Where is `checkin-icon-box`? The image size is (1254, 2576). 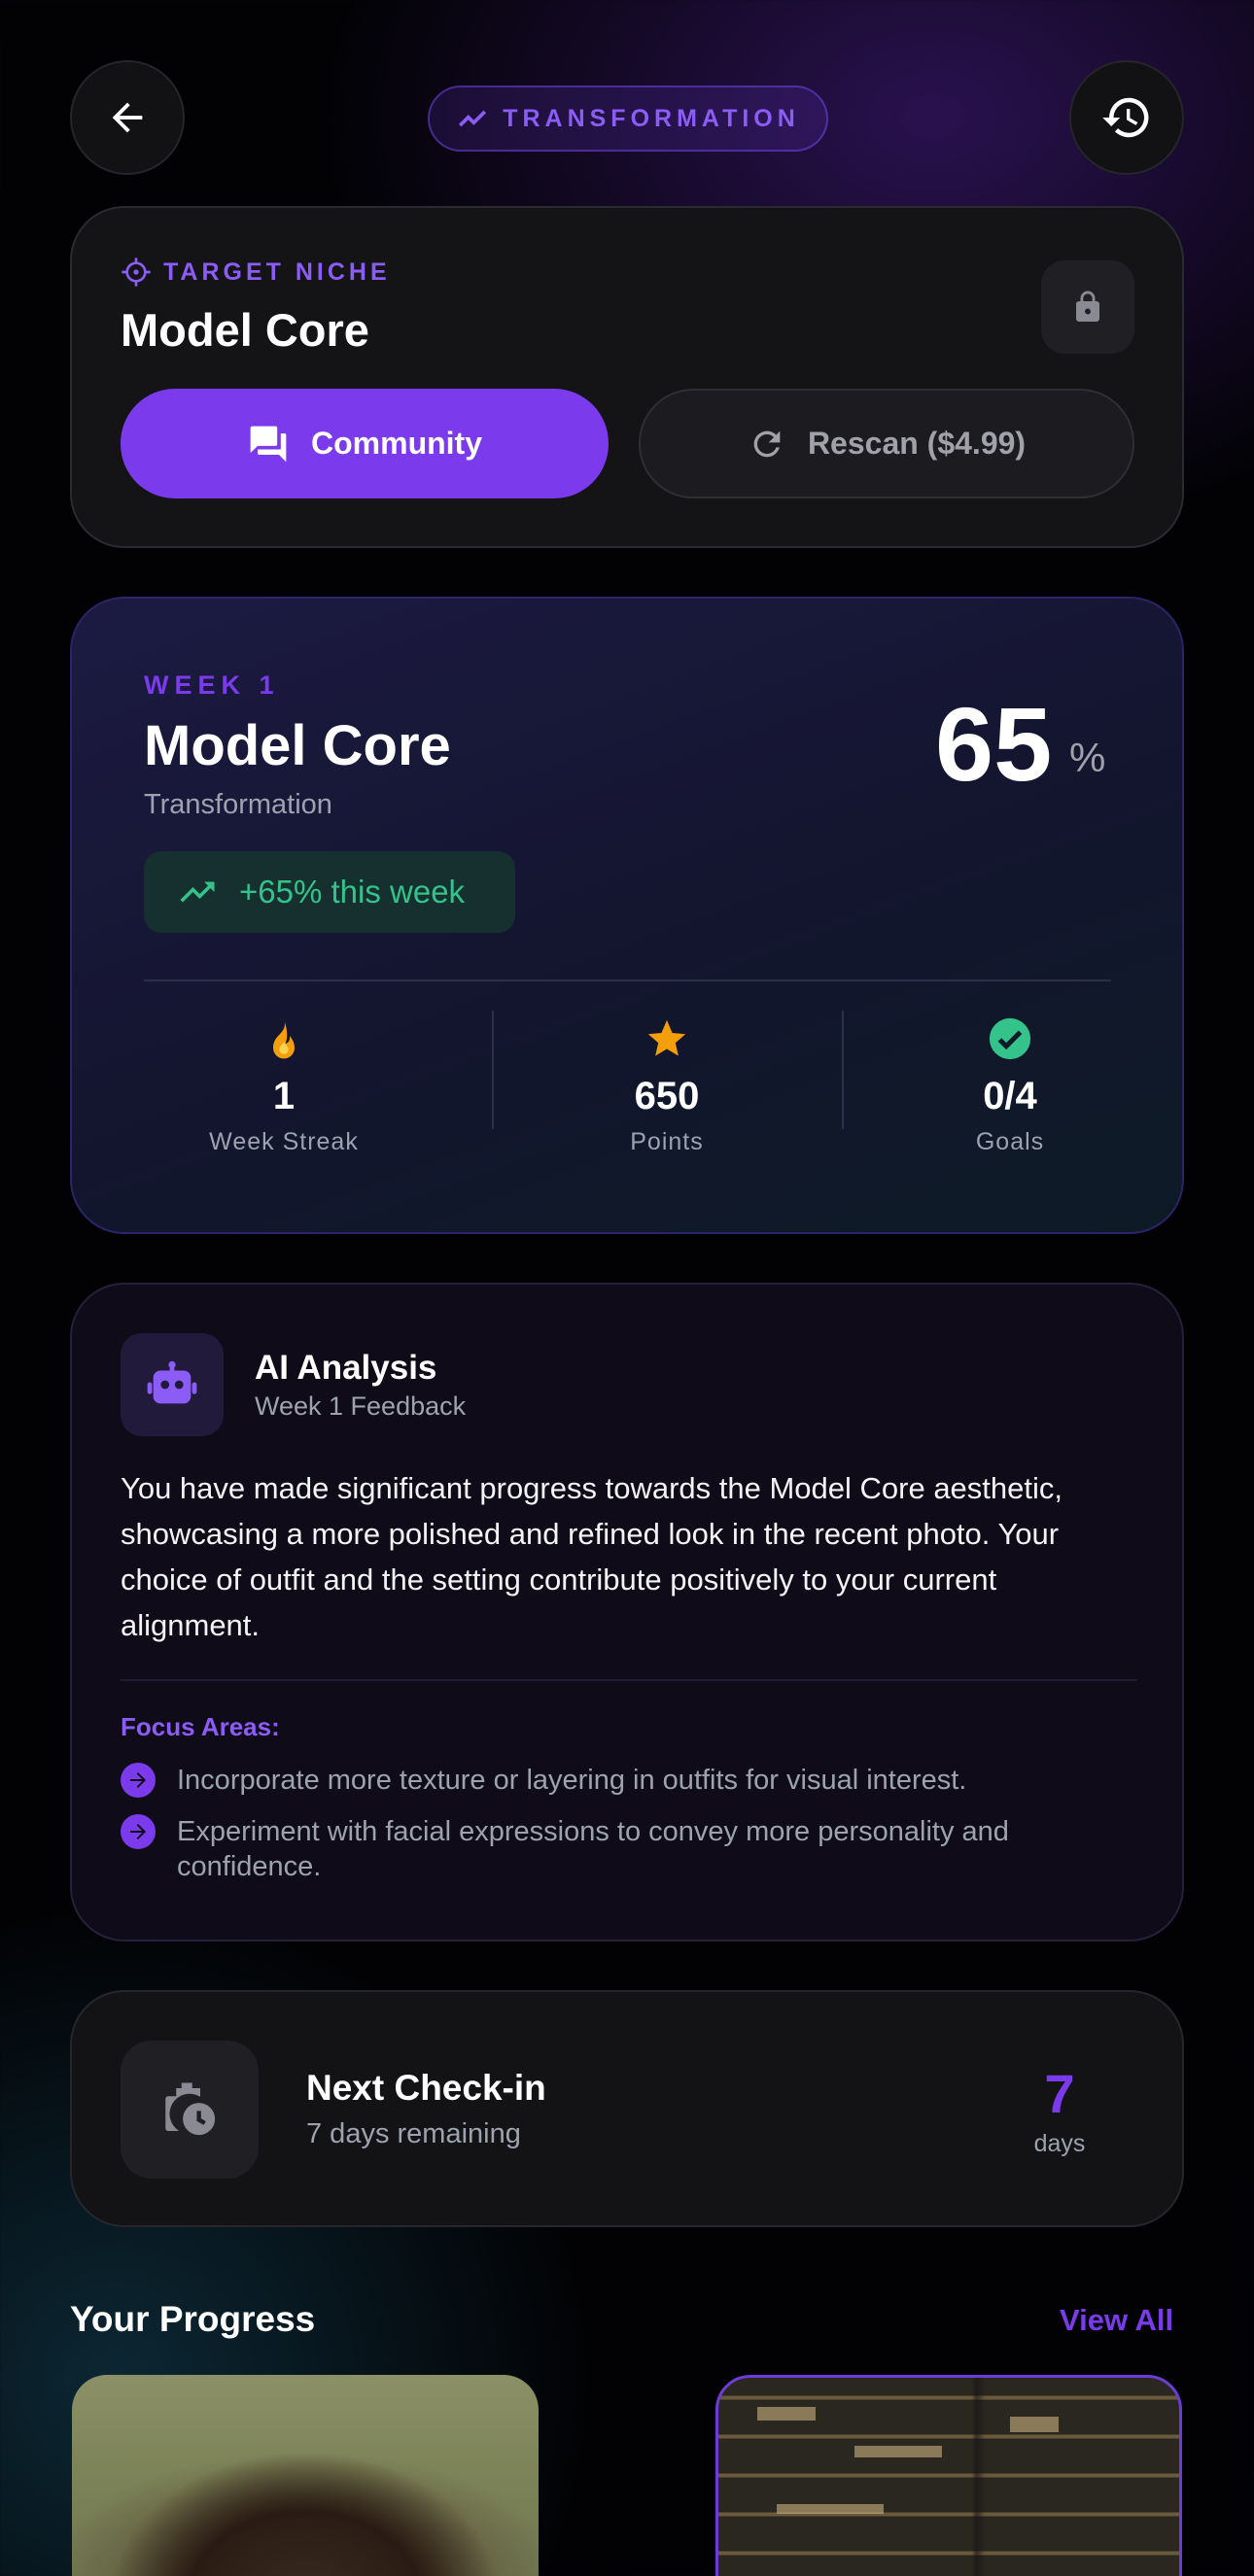
checkin-icon-box is located at coordinates (190, 2110).